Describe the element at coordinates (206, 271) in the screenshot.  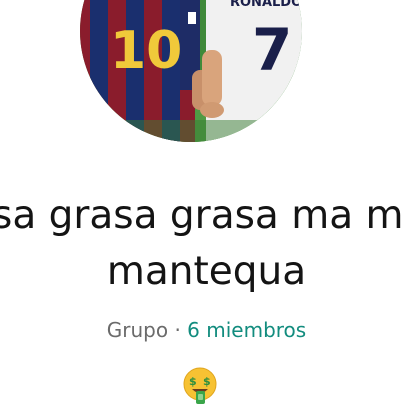
I see `group-name-line-2: mantequa` at that location.